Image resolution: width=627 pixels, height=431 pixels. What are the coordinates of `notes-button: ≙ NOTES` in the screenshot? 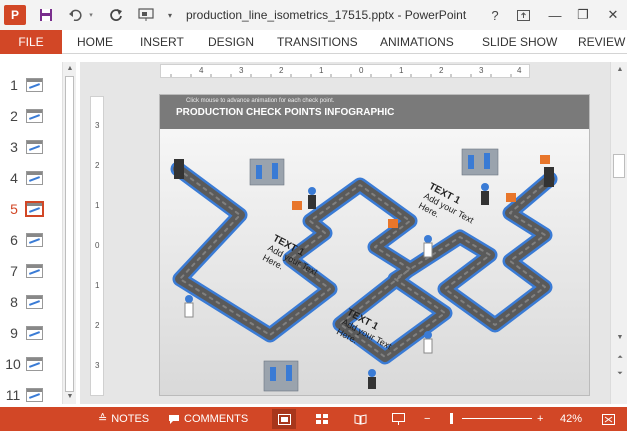 It's located at (123, 419).